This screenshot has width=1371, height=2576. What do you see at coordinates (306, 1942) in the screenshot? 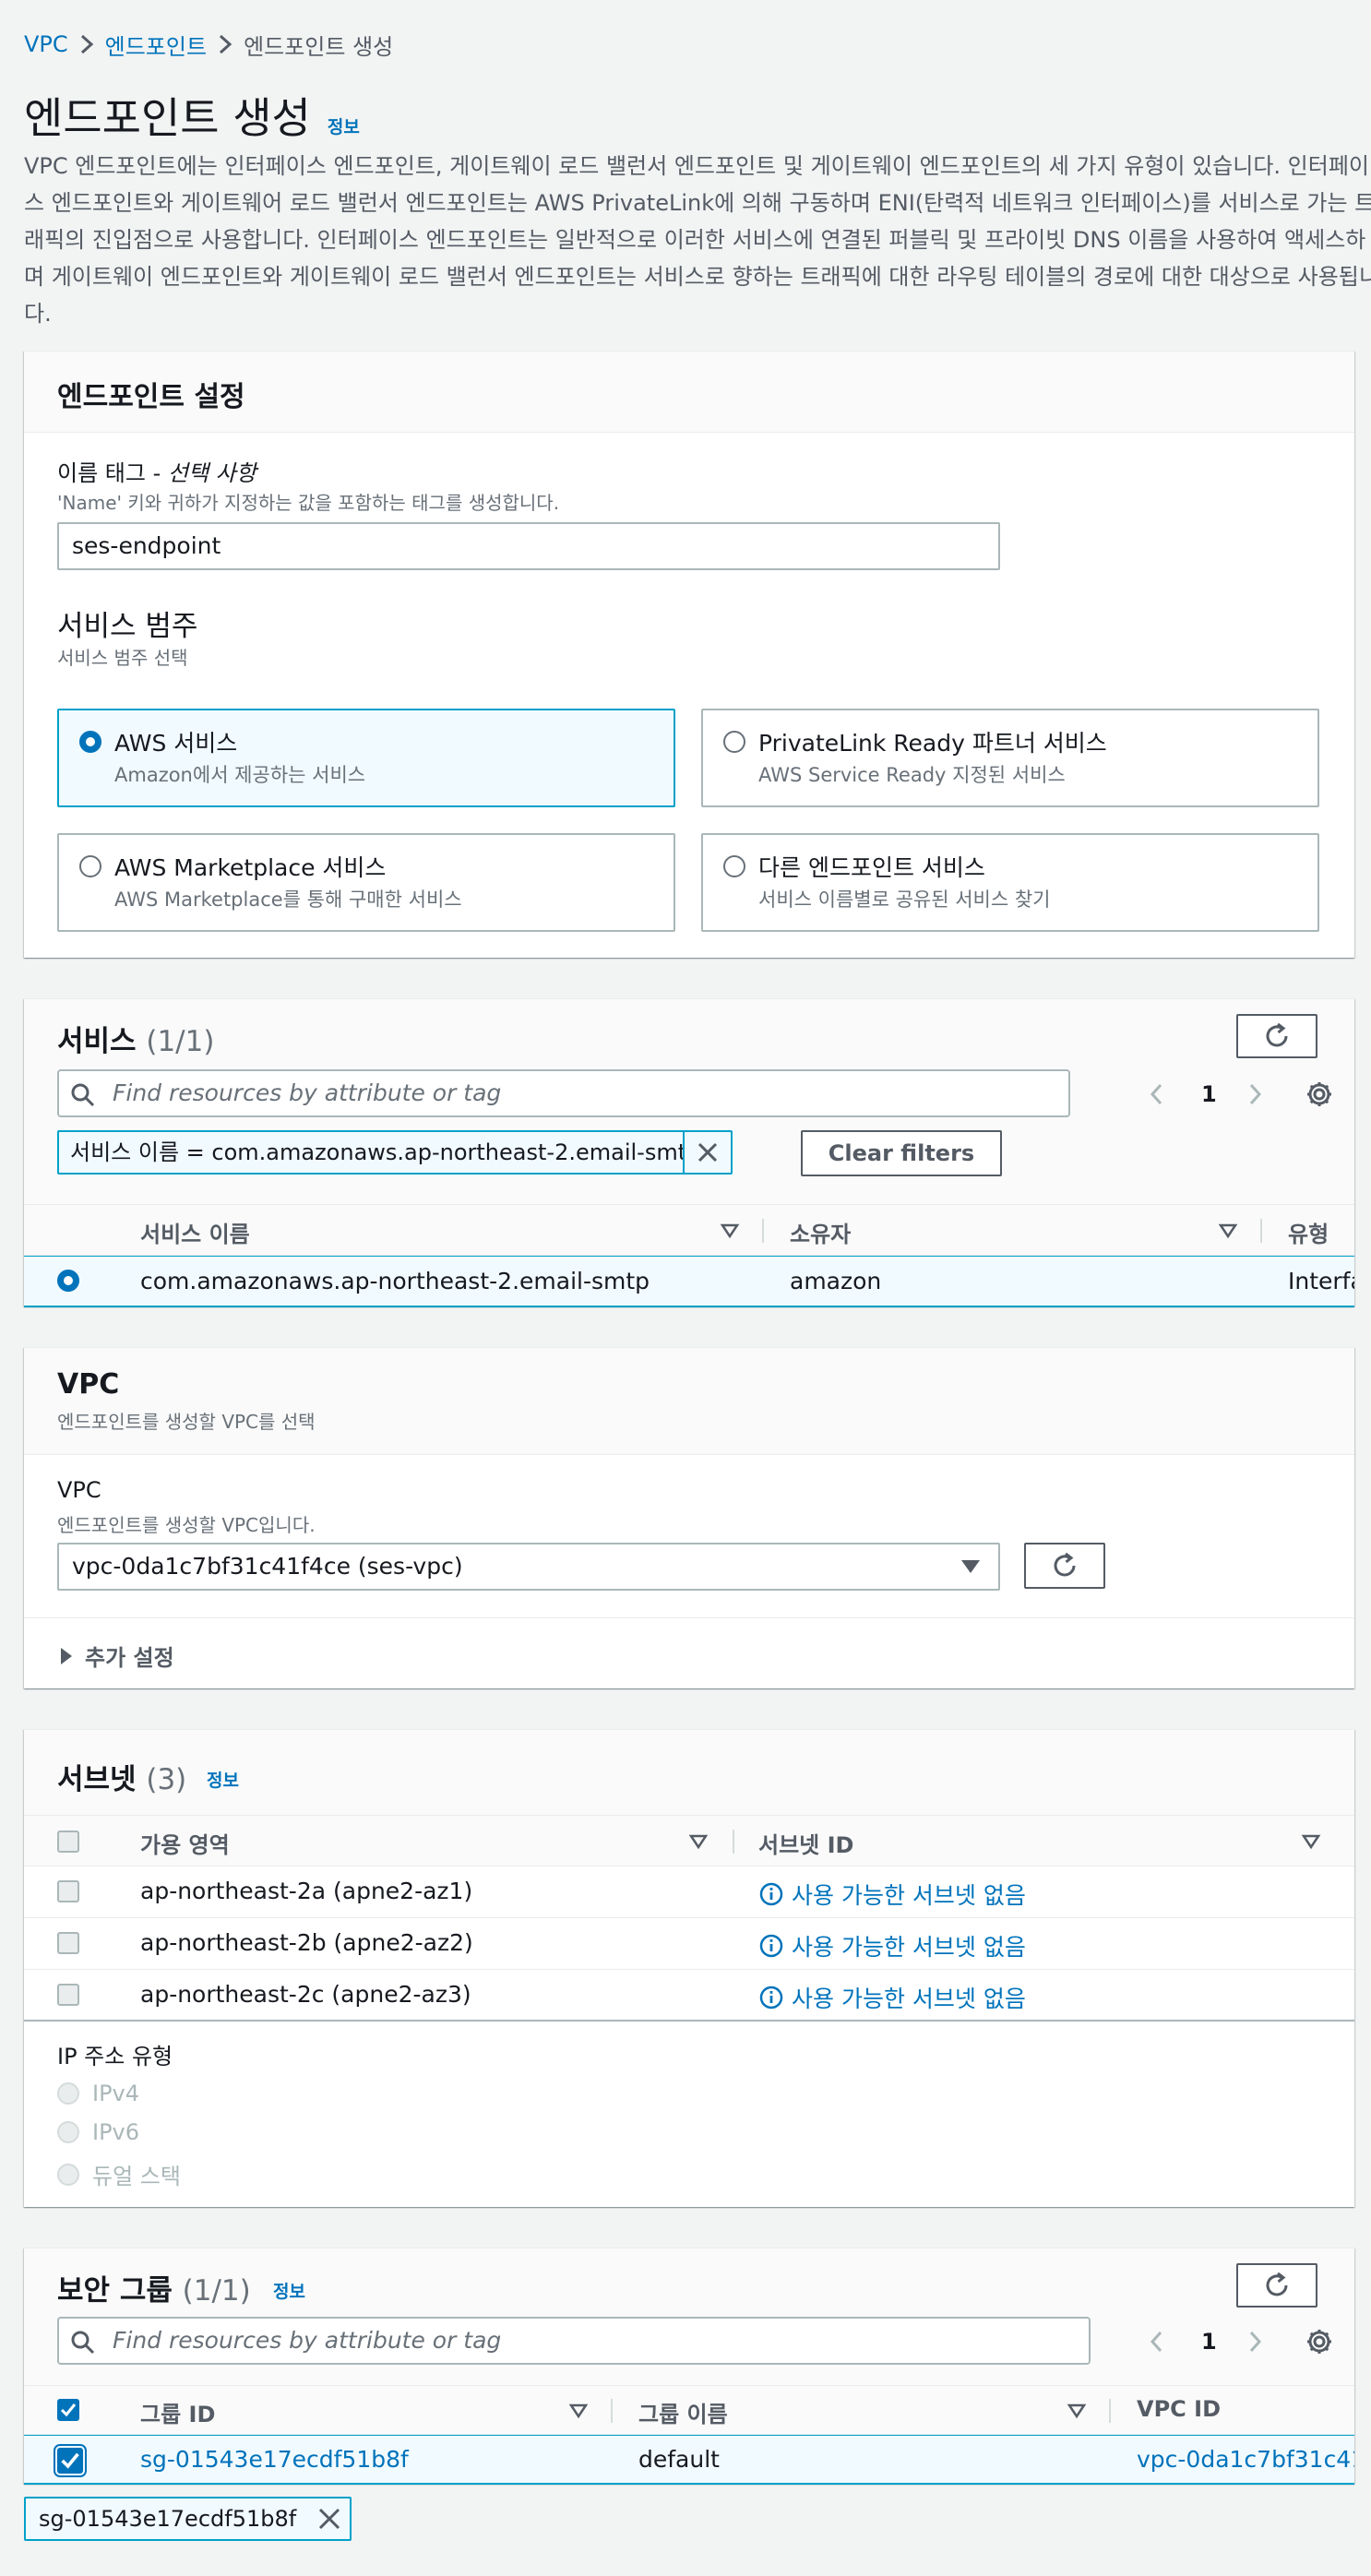
I see `az-cell: ap-northeast-2b (apne2-az2)` at bounding box center [306, 1942].